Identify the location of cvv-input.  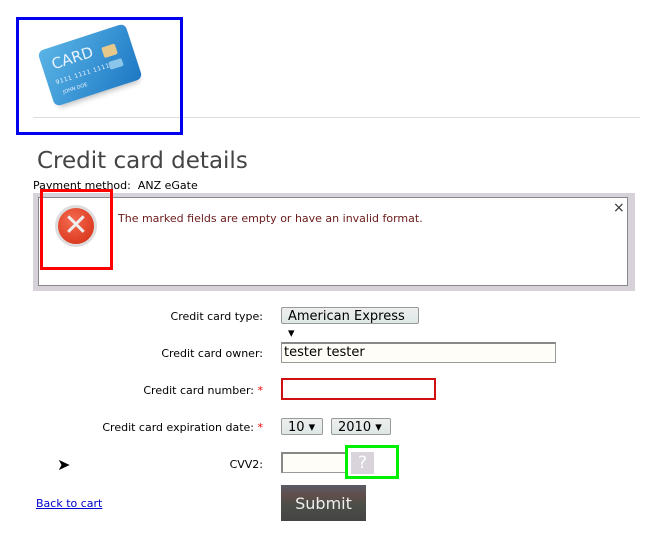
(314, 462).